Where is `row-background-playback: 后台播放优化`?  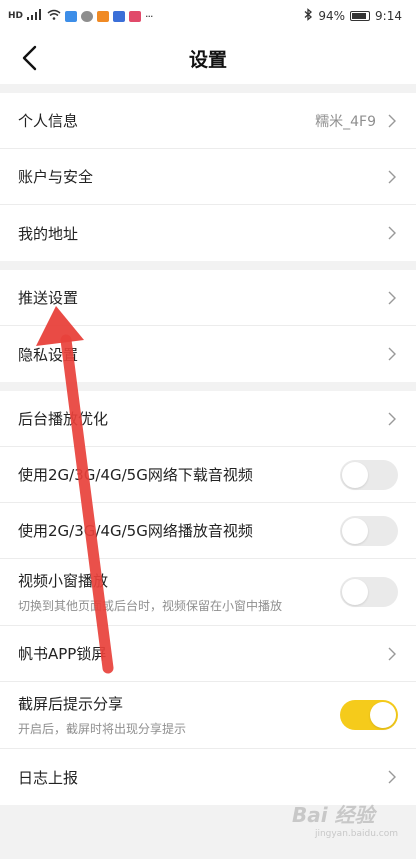 row-background-playback: 后台播放优化 is located at coordinates (208, 419).